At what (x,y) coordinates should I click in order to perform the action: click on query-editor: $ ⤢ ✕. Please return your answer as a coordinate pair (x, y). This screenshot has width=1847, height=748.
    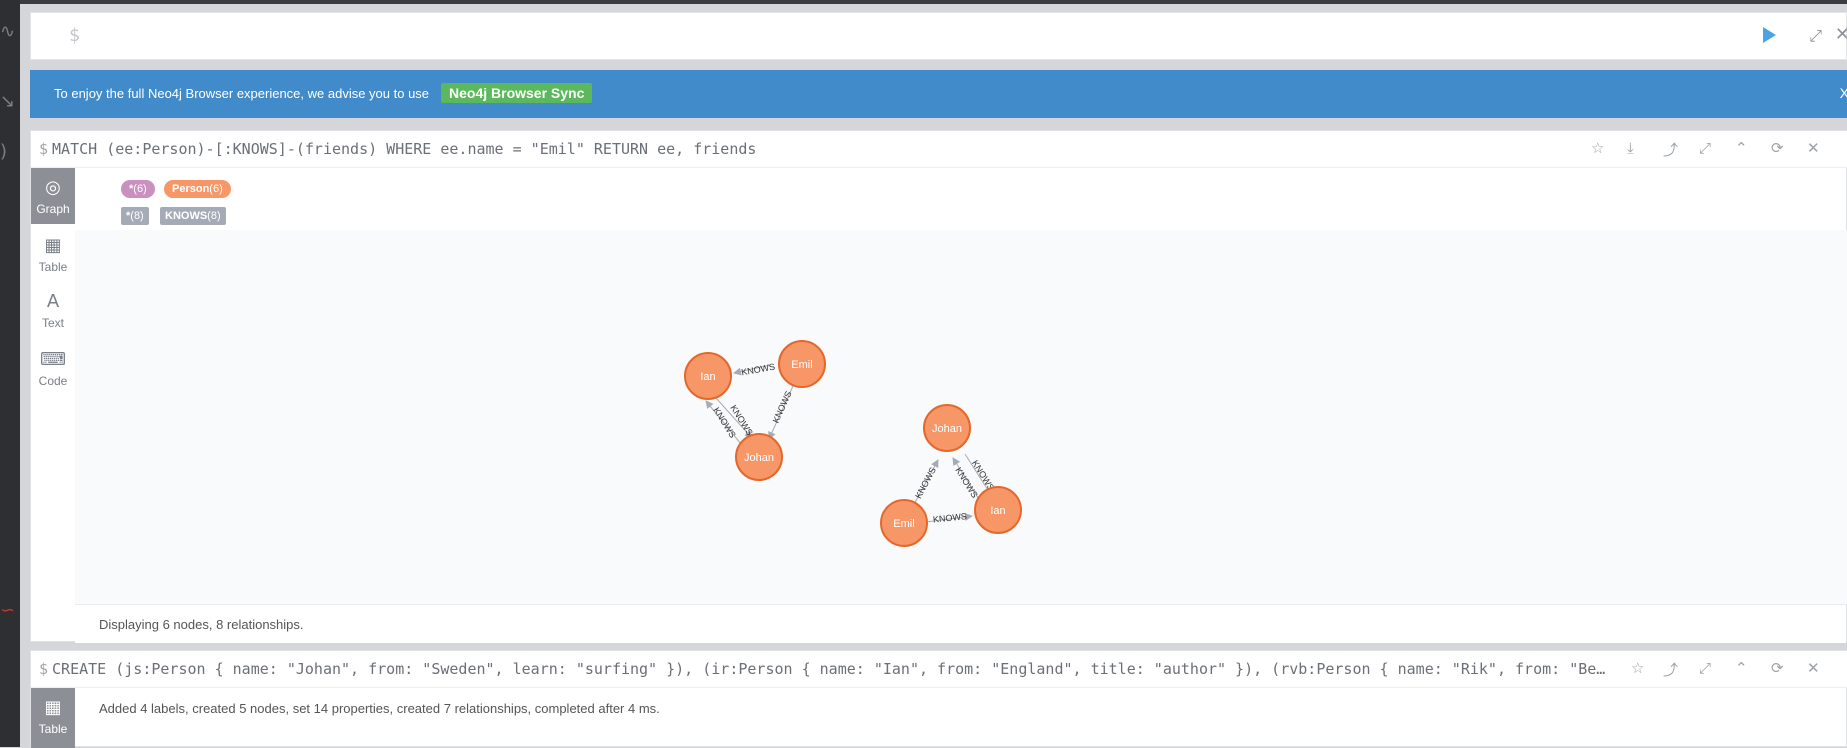
    Looking at the image, I should click on (938, 36).